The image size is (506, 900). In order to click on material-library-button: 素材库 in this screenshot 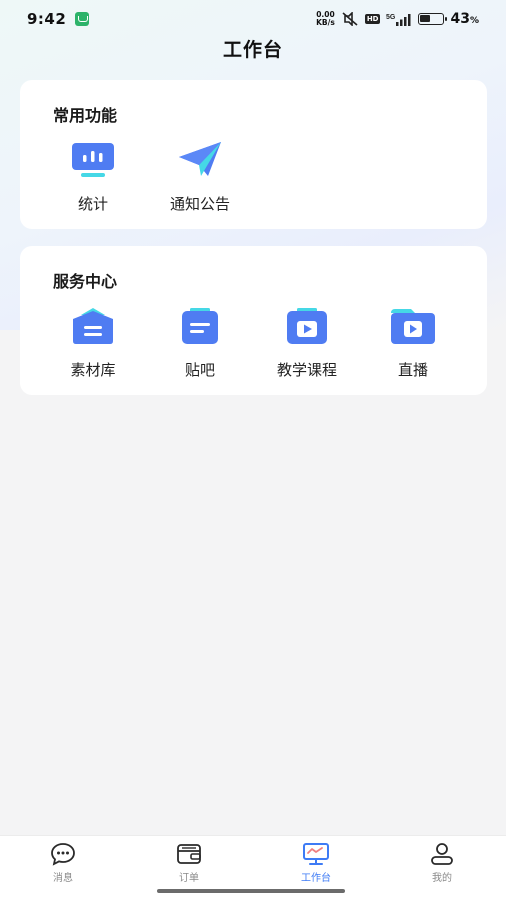, I will do `click(93, 343)`.